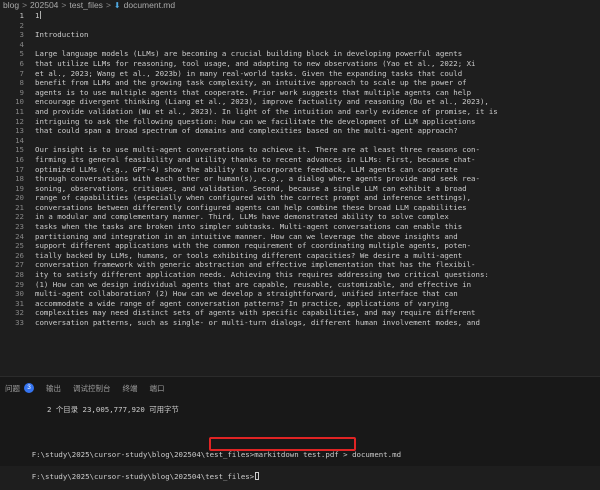  Describe the element at coordinates (21, 63) in the screenshot. I see `line-number: 6` at that location.